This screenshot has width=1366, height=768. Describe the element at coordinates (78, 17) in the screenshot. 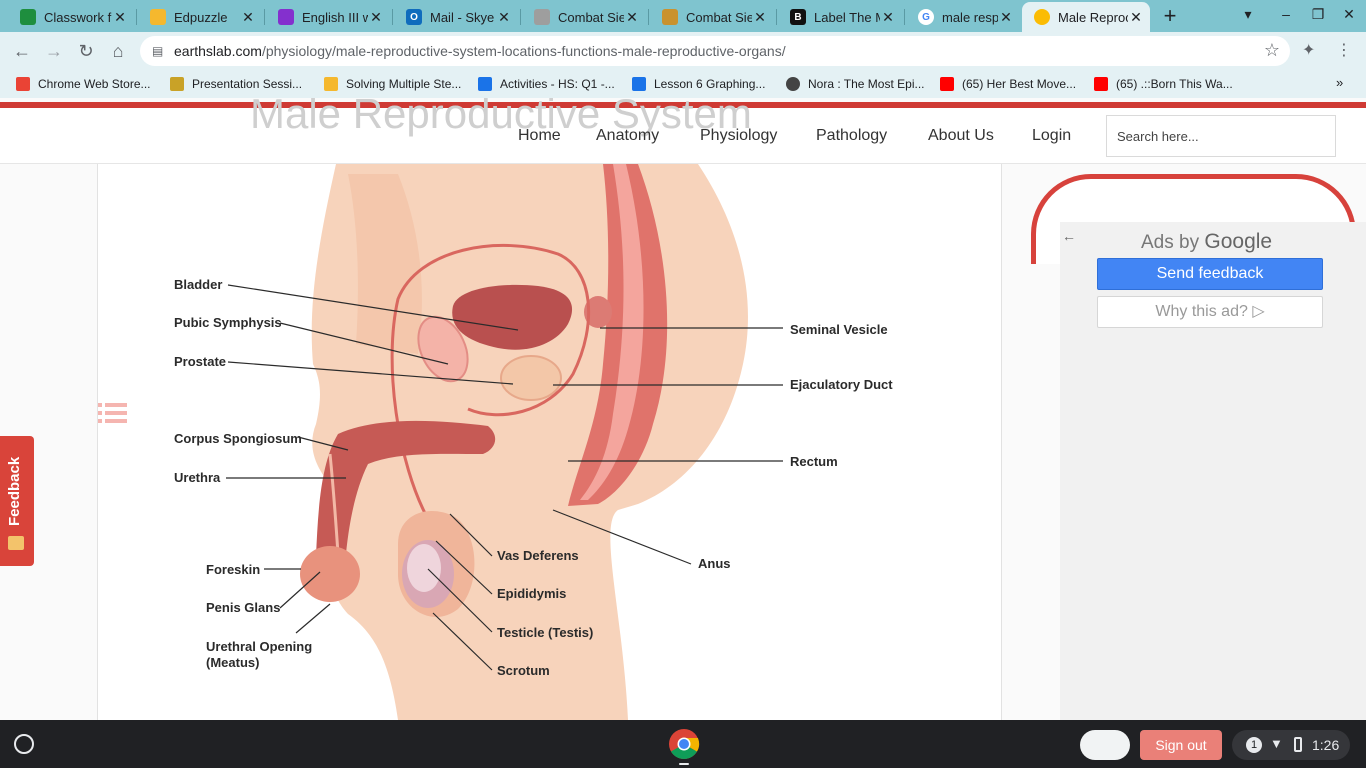

I see `tab-title: Classwork f` at that location.